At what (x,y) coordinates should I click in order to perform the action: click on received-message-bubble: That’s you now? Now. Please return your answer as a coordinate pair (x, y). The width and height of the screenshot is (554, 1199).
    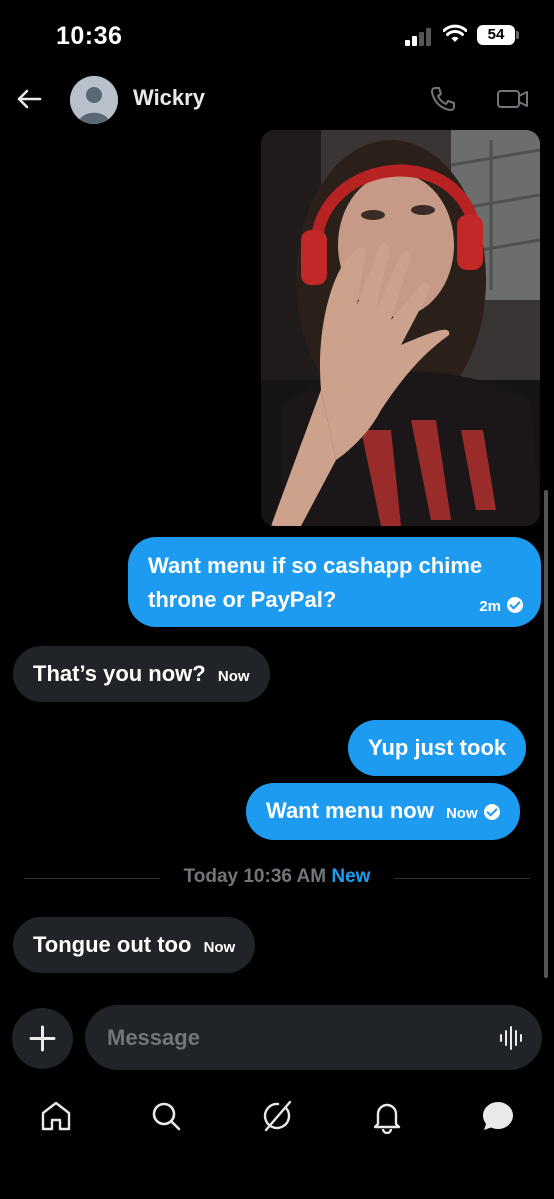
    Looking at the image, I should click on (141, 674).